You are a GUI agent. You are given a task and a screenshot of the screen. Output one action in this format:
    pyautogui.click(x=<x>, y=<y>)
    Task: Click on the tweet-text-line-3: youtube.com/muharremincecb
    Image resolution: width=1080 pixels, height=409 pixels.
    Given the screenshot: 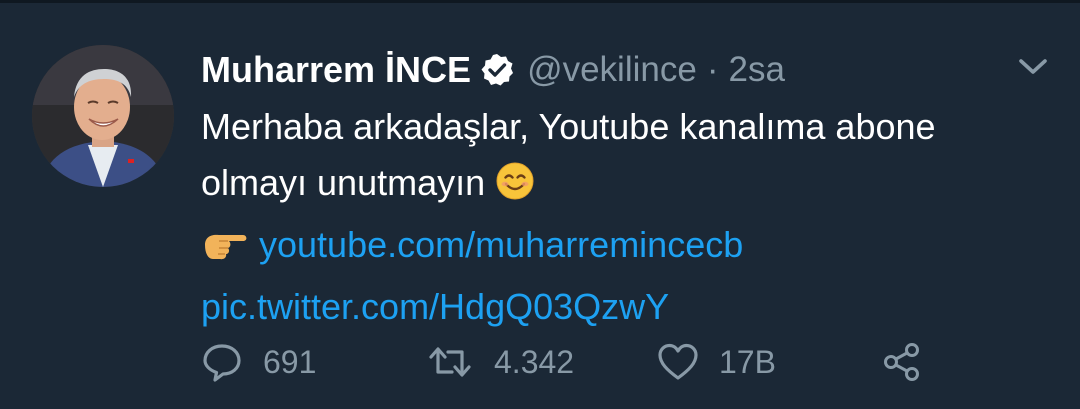 What is the action you would take?
    pyautogui.click(x=631, y=248)
    